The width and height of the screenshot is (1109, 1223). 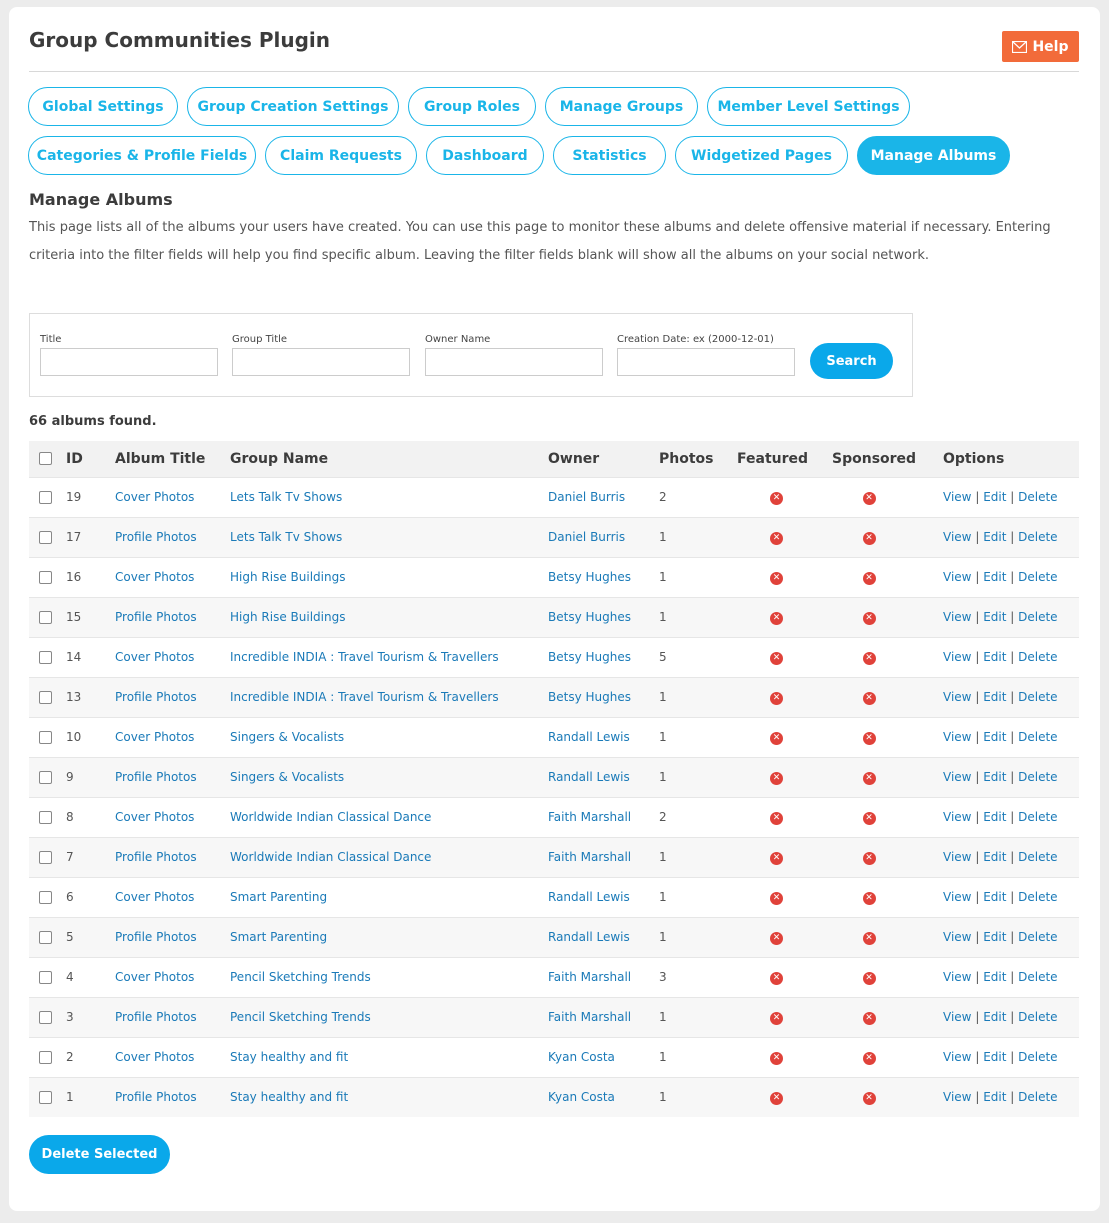 I want to click on owner-link: Randall Lewis, so click(x=589, y=897).